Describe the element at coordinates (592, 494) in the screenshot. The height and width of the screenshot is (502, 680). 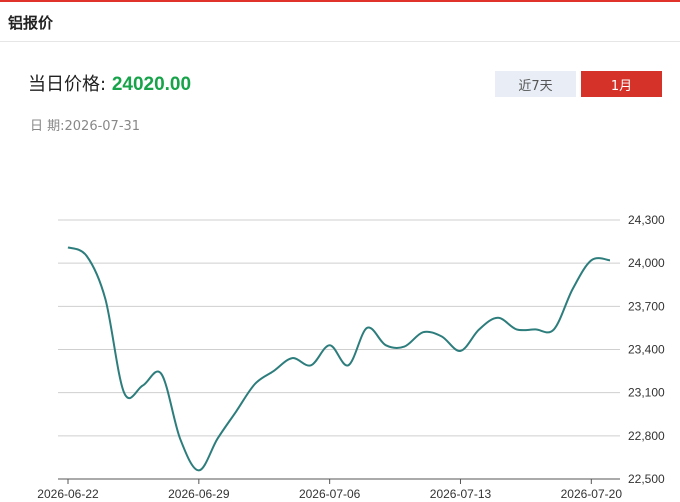
I see `x-tick-label: 2026-07-20` at that location.